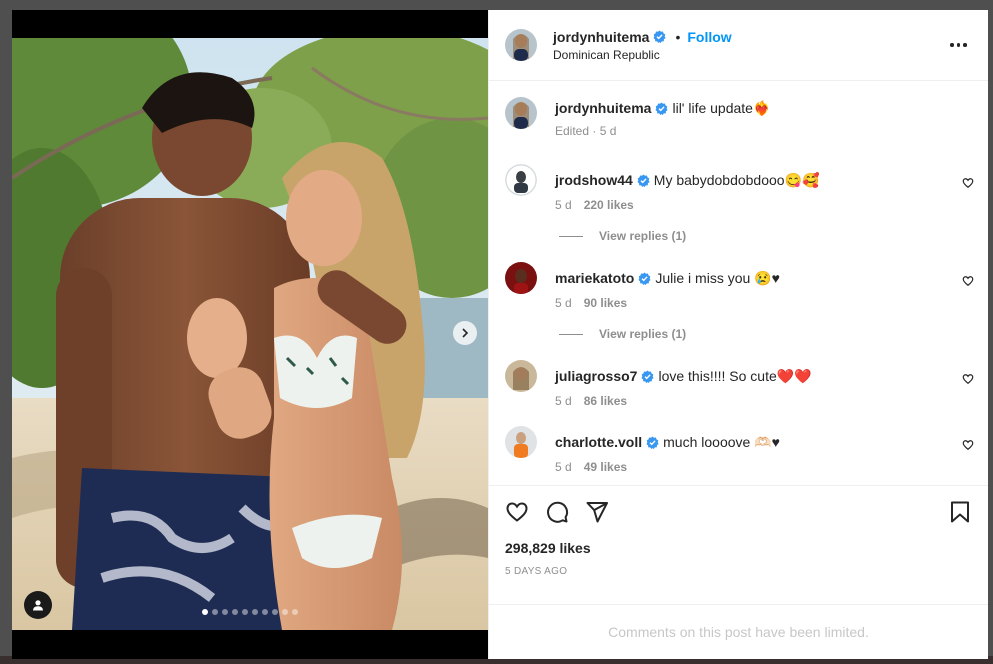  Describe the element at coordinates (738, 512) in the screenshot. I see `post-actions` at that location.